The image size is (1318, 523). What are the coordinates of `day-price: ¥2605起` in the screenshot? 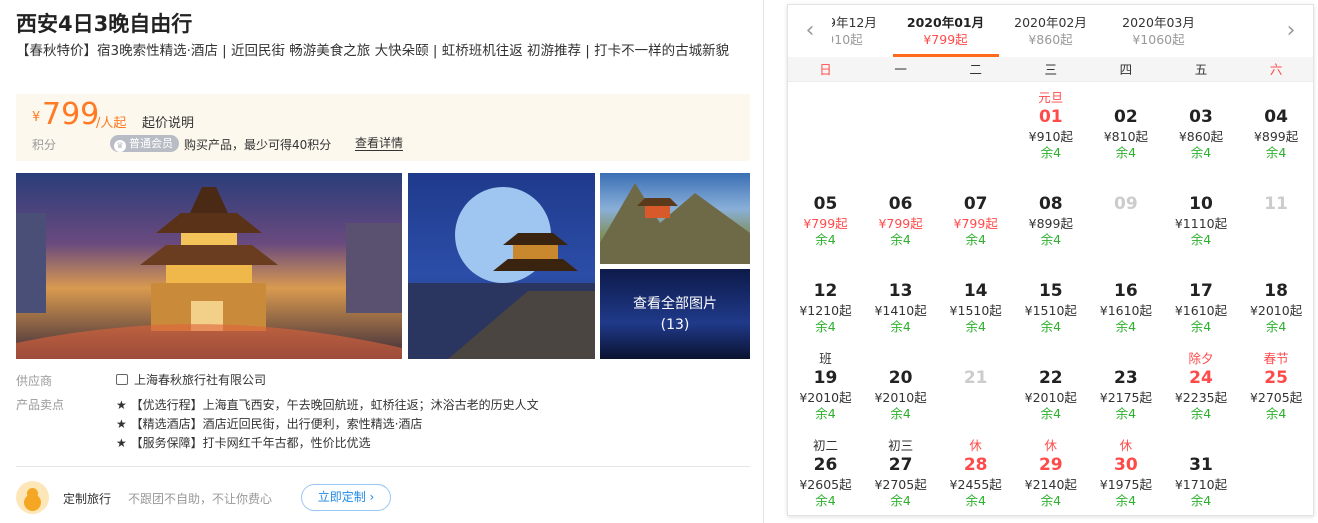 It's located at (825, 484).